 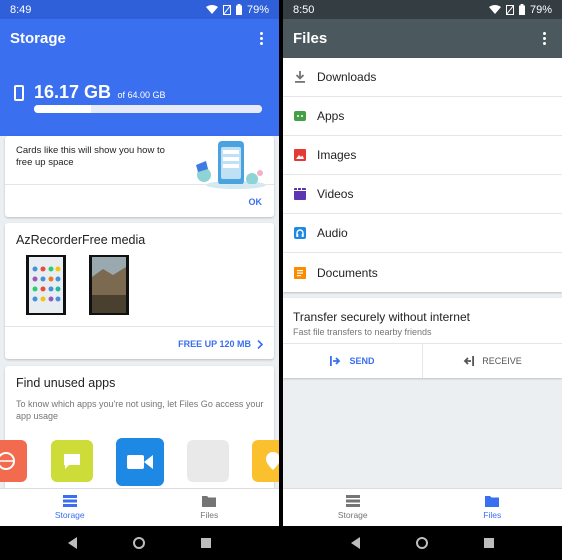 What do you see at coordinates (300, 77) in the screenshot?
I see `download-icon` at bounding box center [300, 77].